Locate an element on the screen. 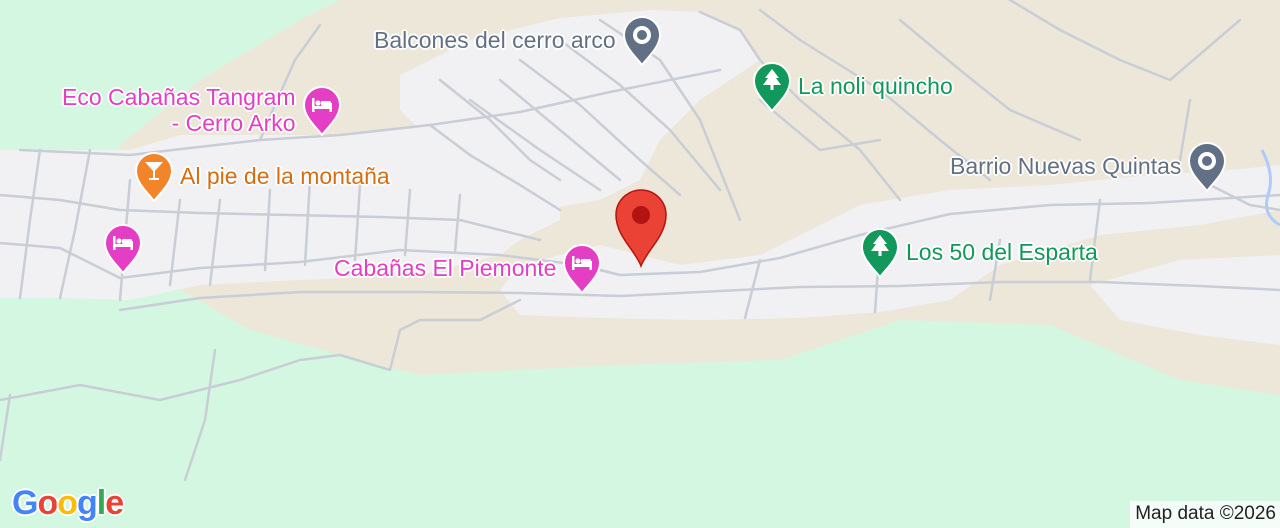  poi-label: La noli quincho is located at coordinates (875, 86).